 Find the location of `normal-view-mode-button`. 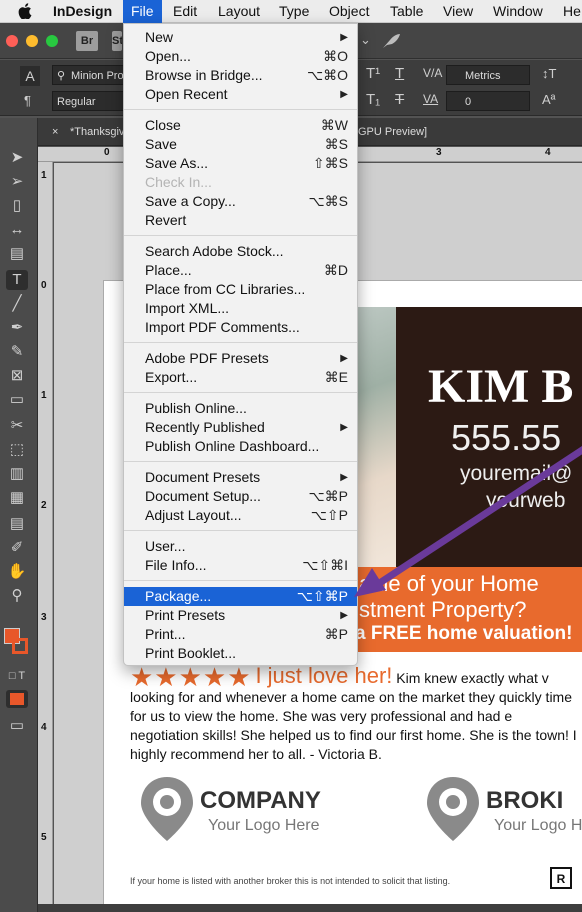

normal-view-mode-button is located at coordinates (17, 699).